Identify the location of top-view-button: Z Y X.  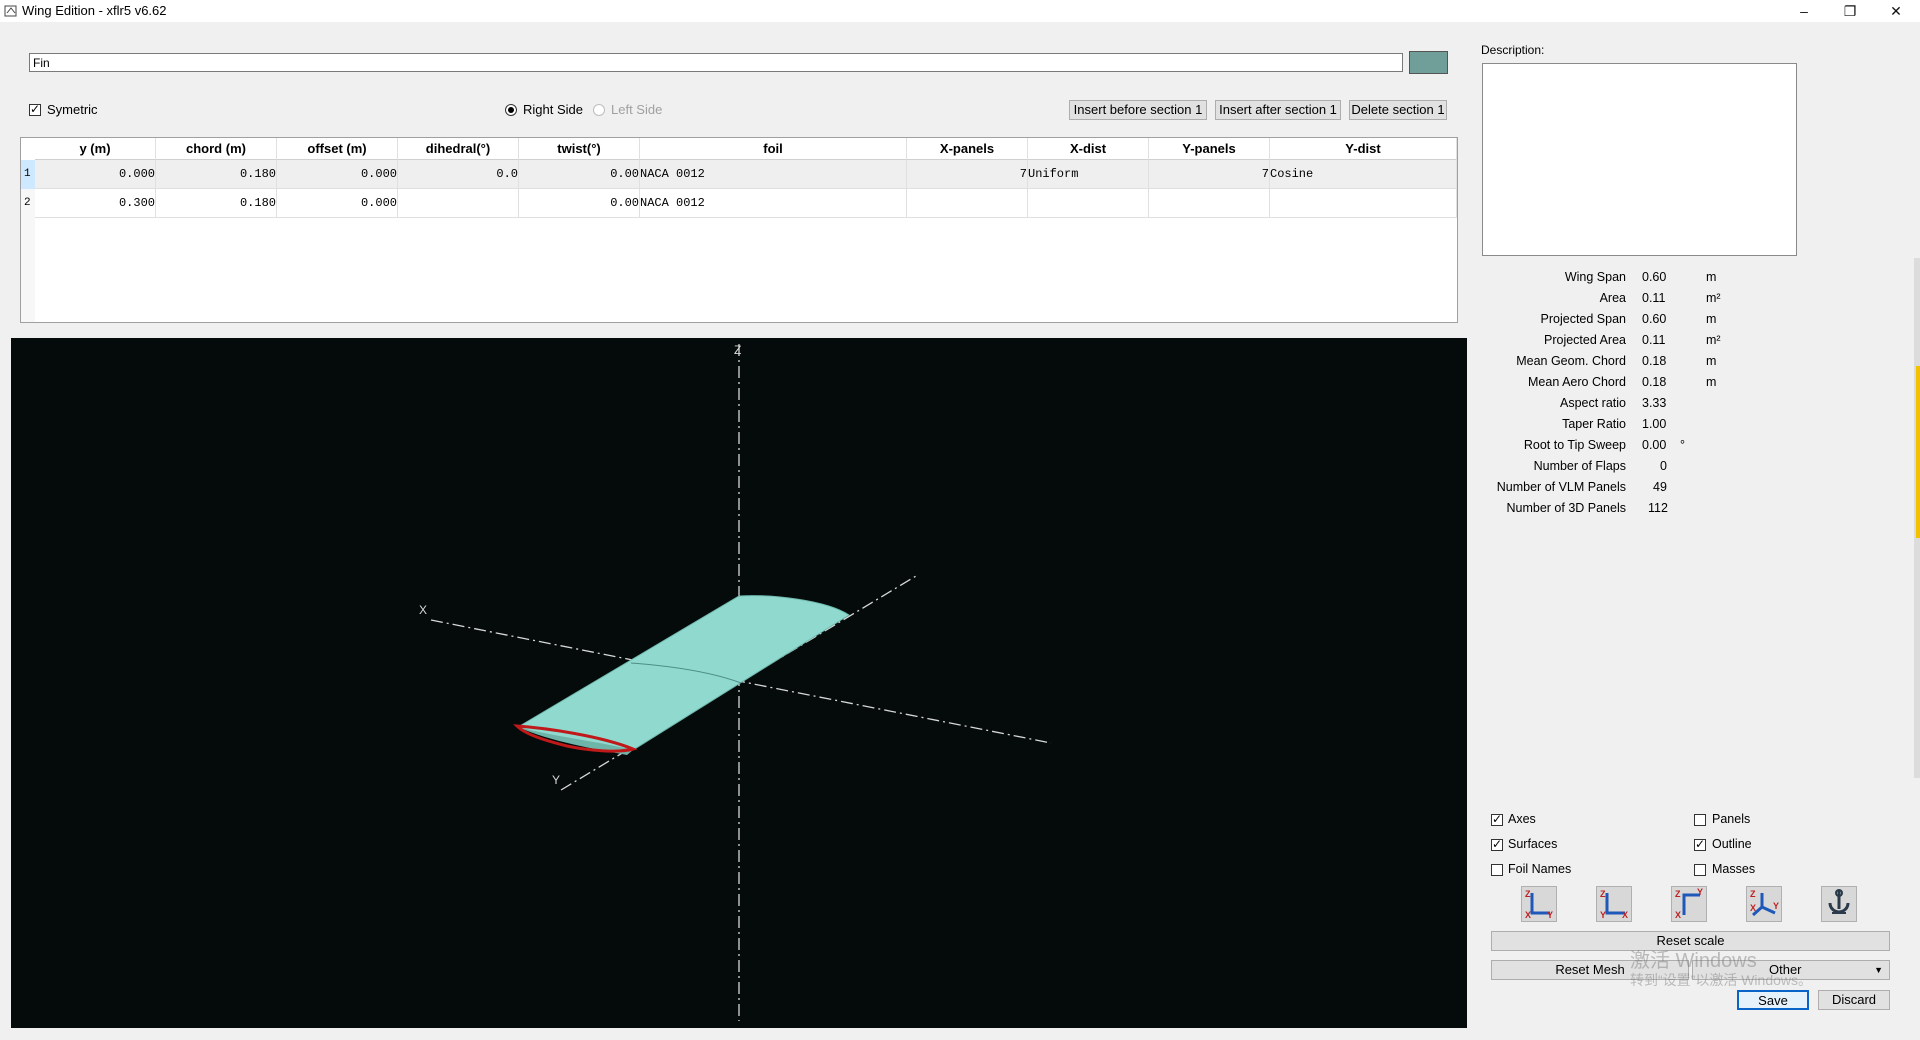
(1689, 904).